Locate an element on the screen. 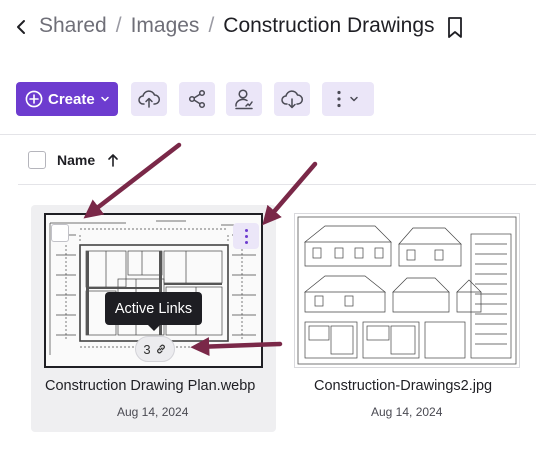  user-sign-icon is located at coordinates (244, 99).